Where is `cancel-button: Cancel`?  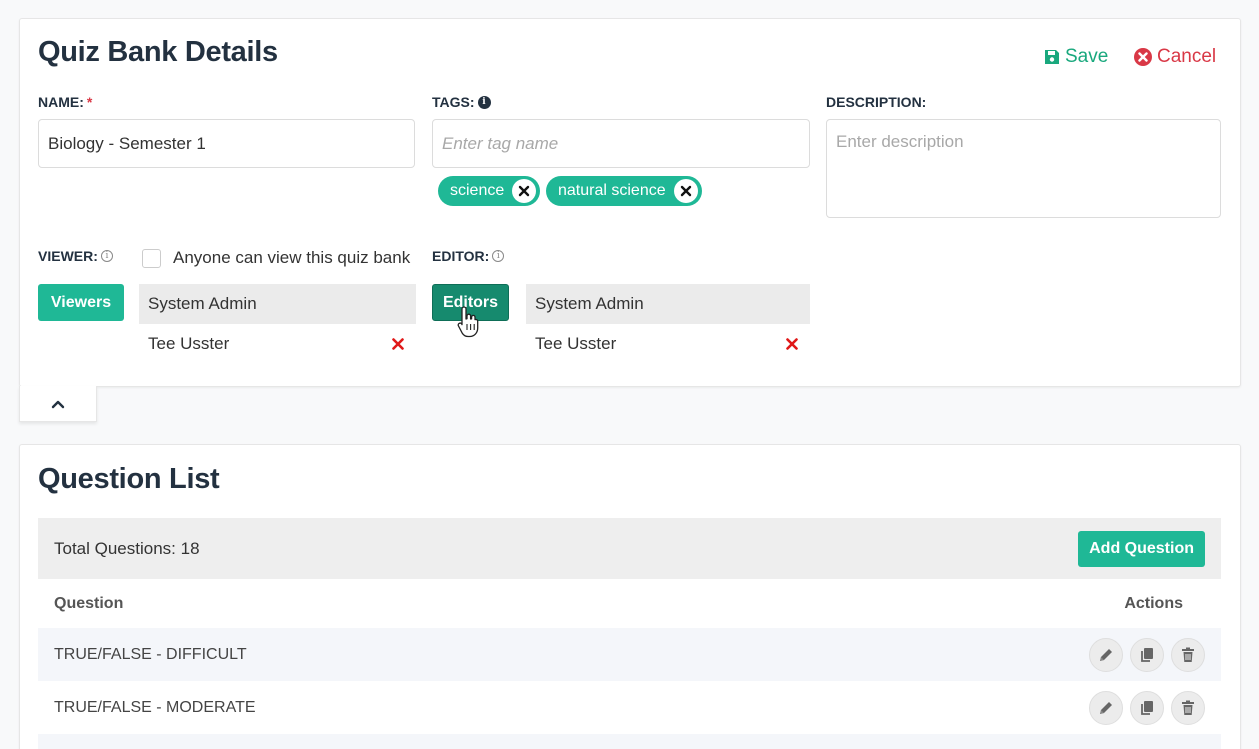
cancel-button: Cancel is located at coordinates (1175, 57).